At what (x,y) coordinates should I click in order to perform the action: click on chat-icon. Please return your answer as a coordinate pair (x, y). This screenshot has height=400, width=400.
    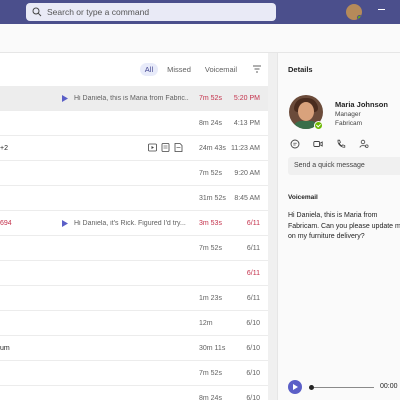
    Looking at the image, I should click on (295, 144).